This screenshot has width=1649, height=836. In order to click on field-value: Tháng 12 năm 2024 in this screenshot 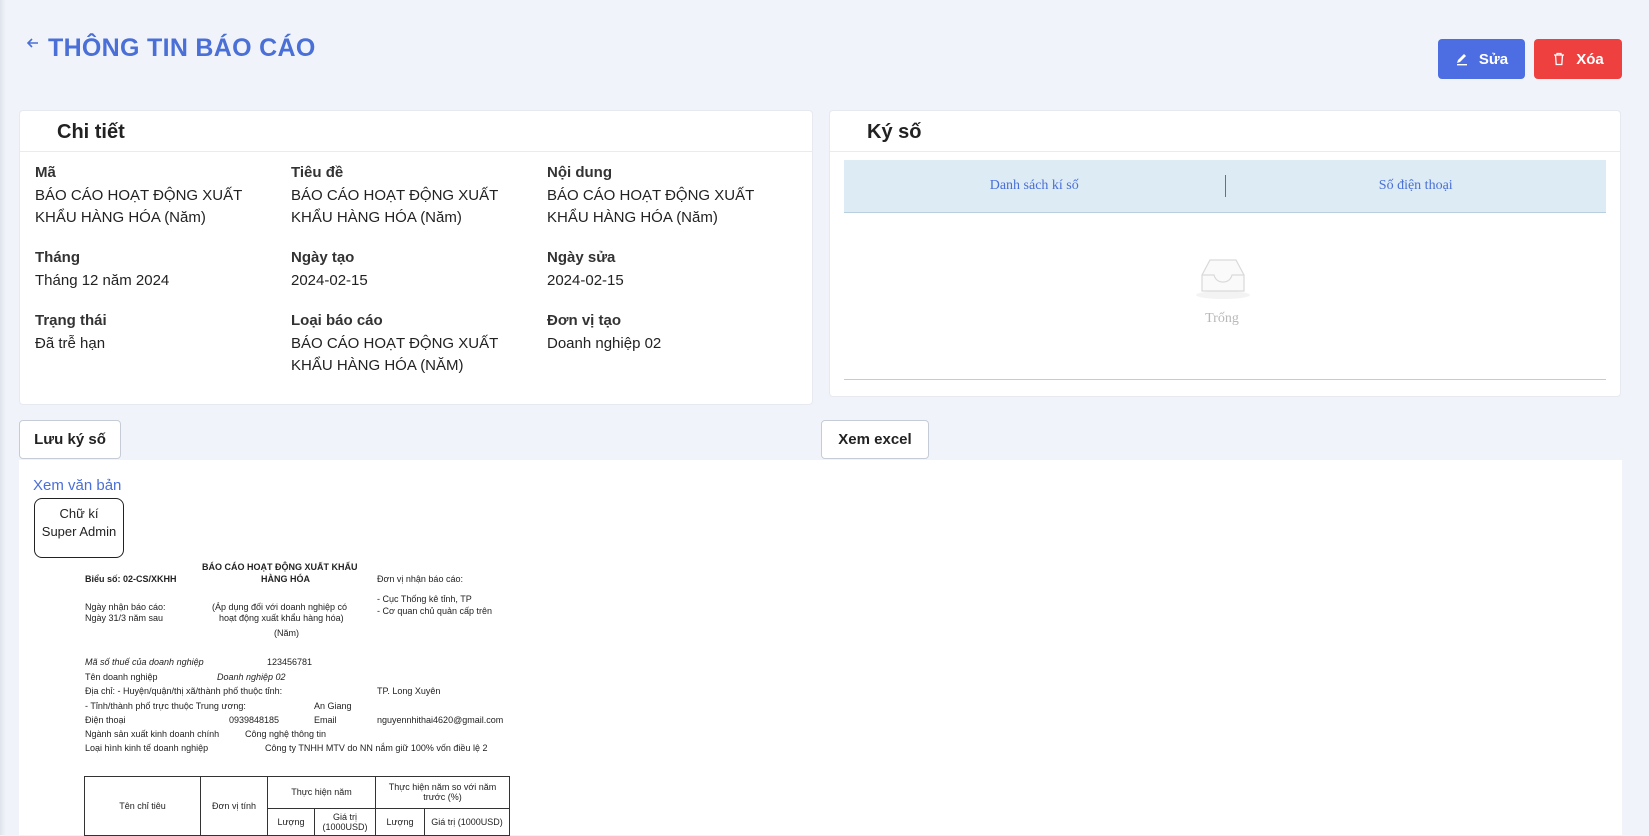, I will do `click(102, 280)`.